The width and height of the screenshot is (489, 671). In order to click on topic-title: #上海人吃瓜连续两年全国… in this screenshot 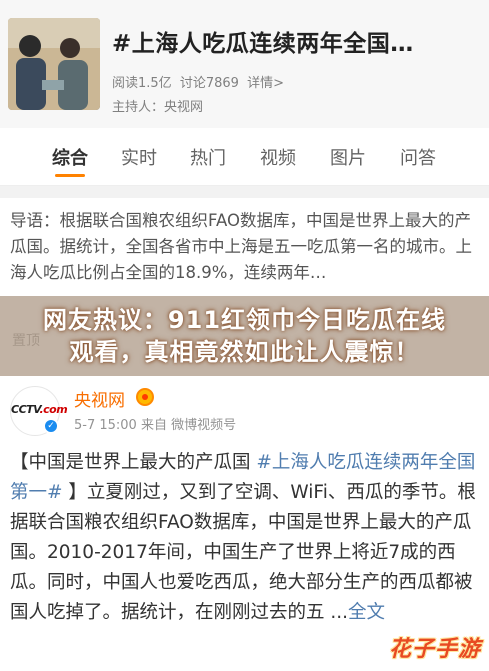, I will do `click(263, 44)`.